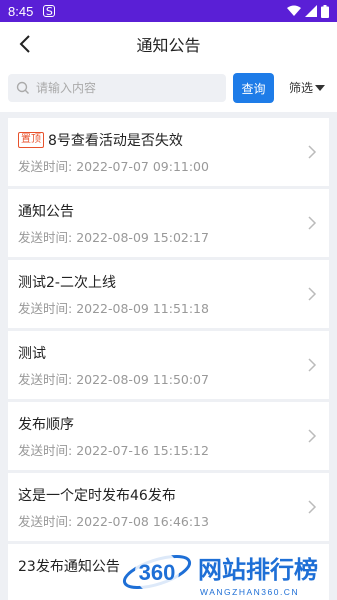 The height and width of the screenshot is (600, 337). Describe the element at coordinates (320, 87) in the screenshot. I see `caret-down-icon` at that location.